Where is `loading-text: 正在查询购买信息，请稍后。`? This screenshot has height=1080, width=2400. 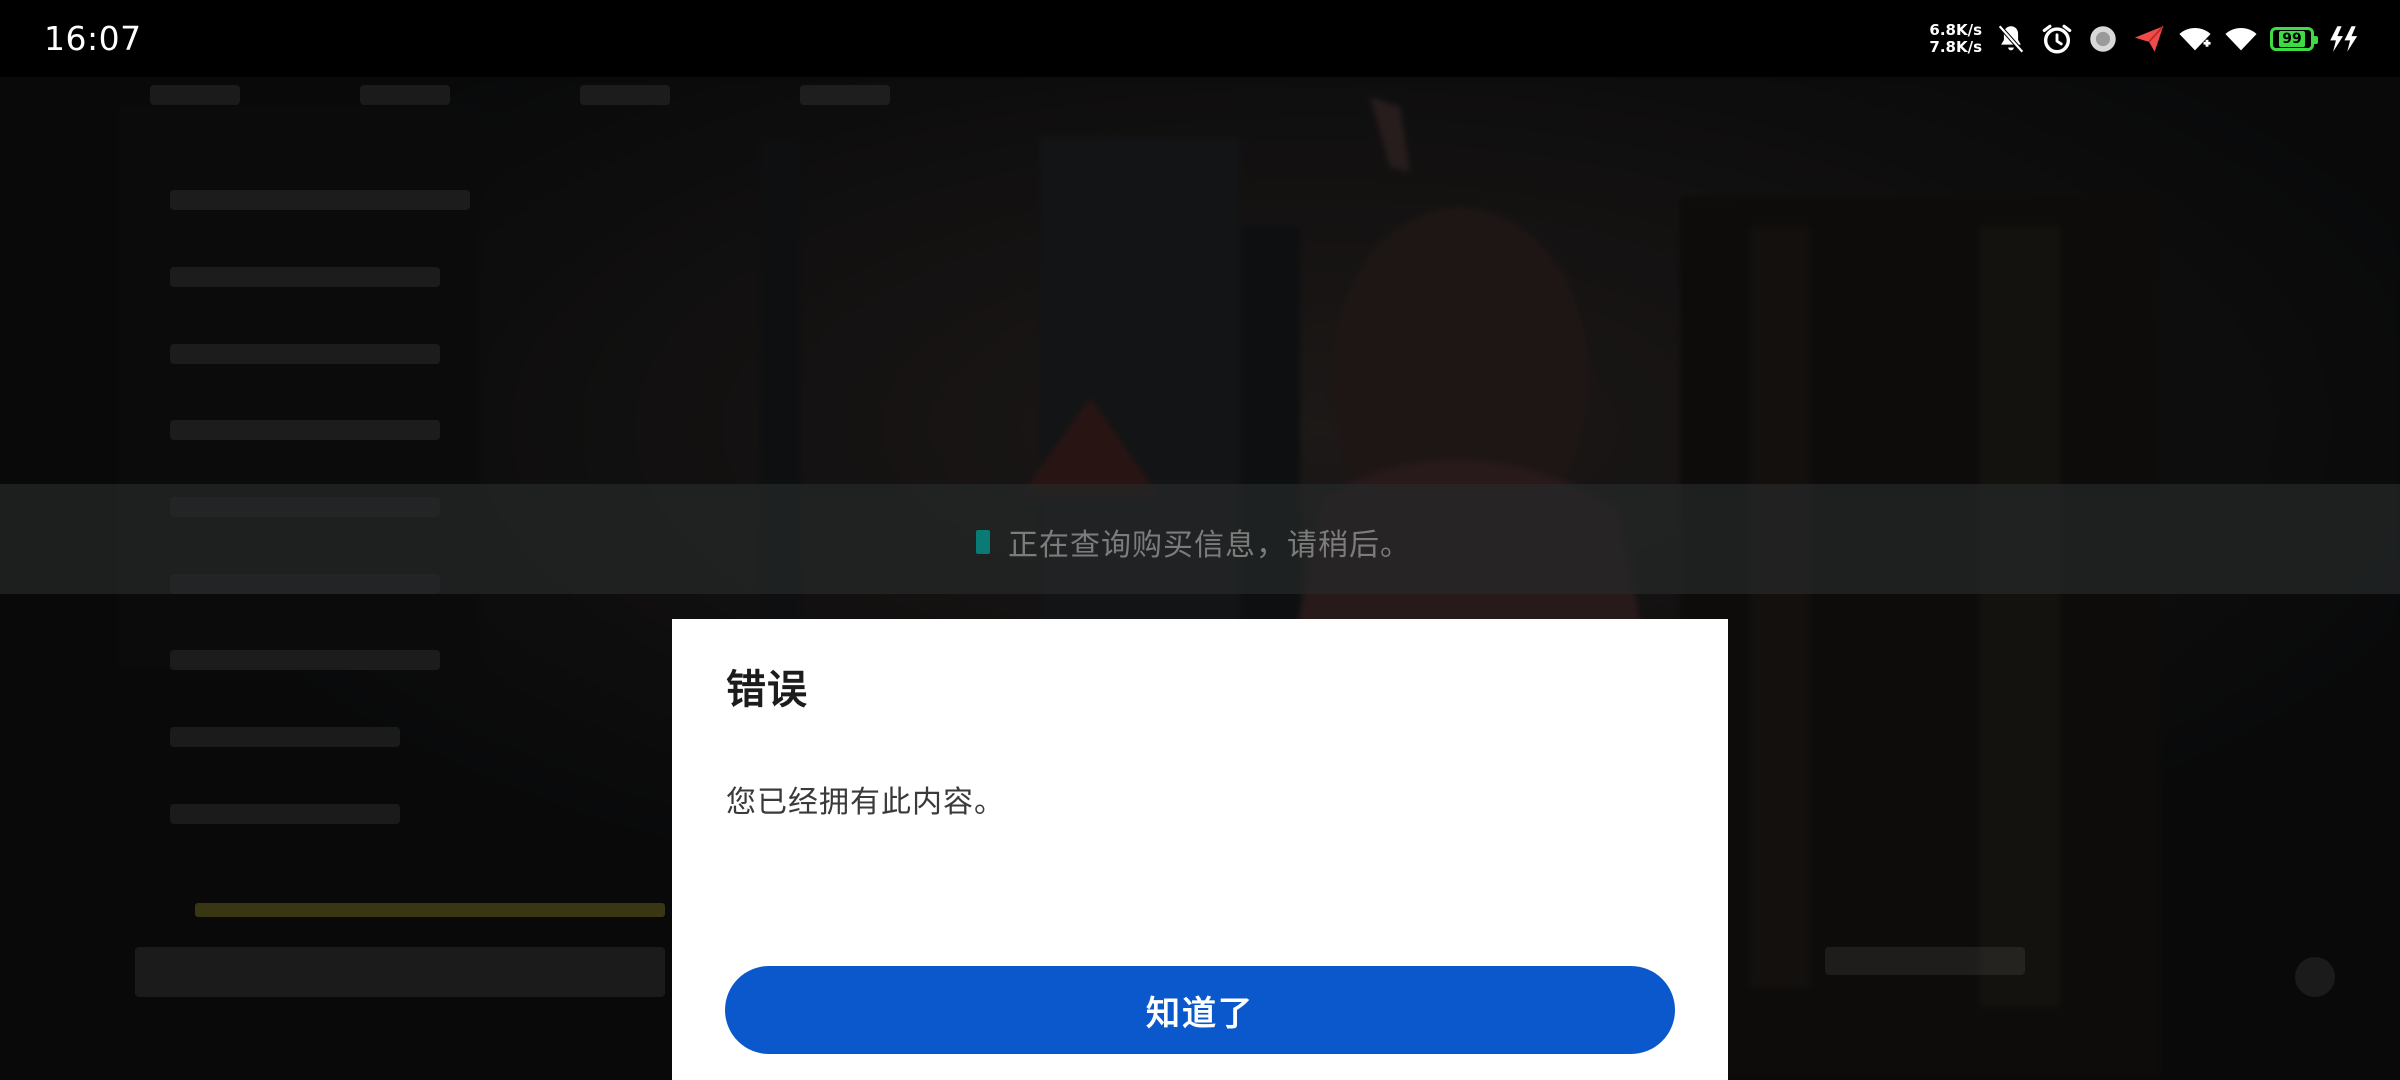 loading-text: 正在查询购买信息，请稍后。 is located at coordinates (1209, 545).